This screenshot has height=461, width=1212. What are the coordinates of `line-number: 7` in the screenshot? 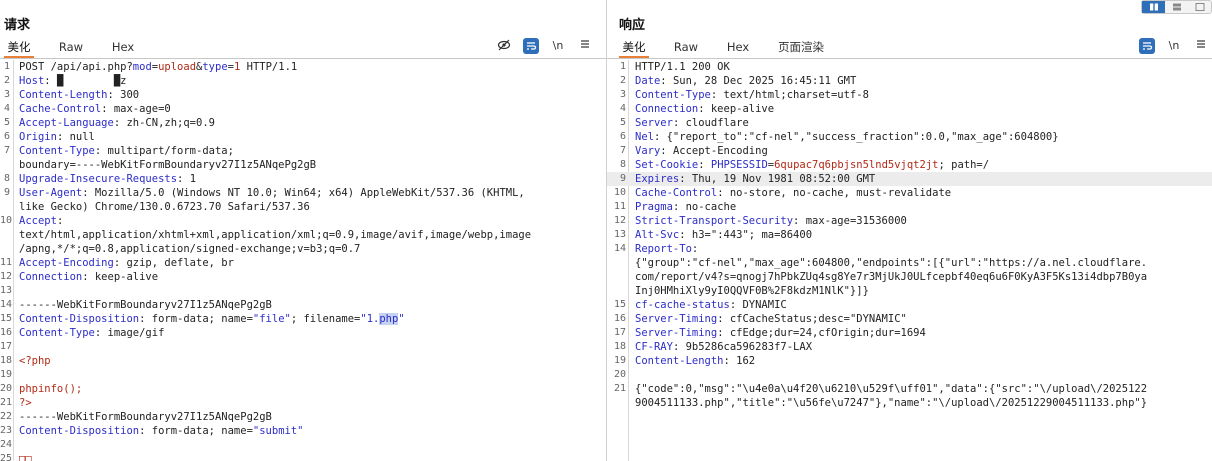 It's located at (622, 150).